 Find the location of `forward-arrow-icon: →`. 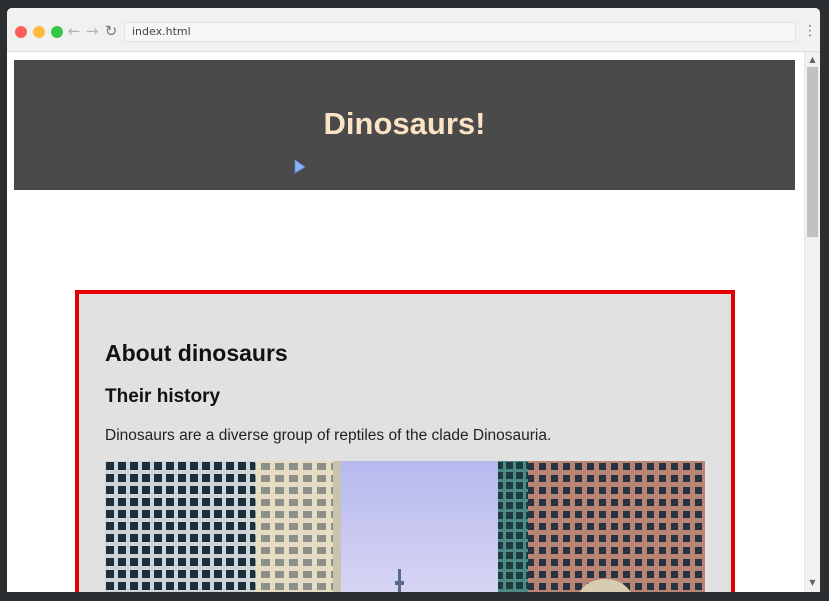

forward-arrow-icon: → is located at coordinates (92, 31).